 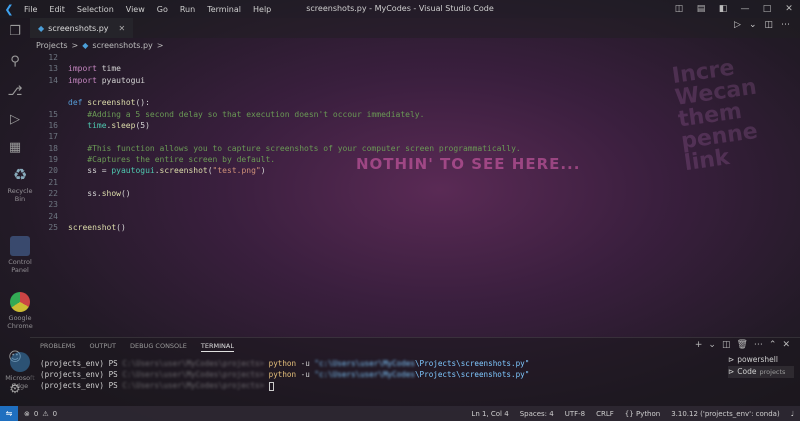 What do you see at coordinates (118, 126) in the screenshot?
I see `code-text: time.sleep(5)` at bounding box center [118, 126].